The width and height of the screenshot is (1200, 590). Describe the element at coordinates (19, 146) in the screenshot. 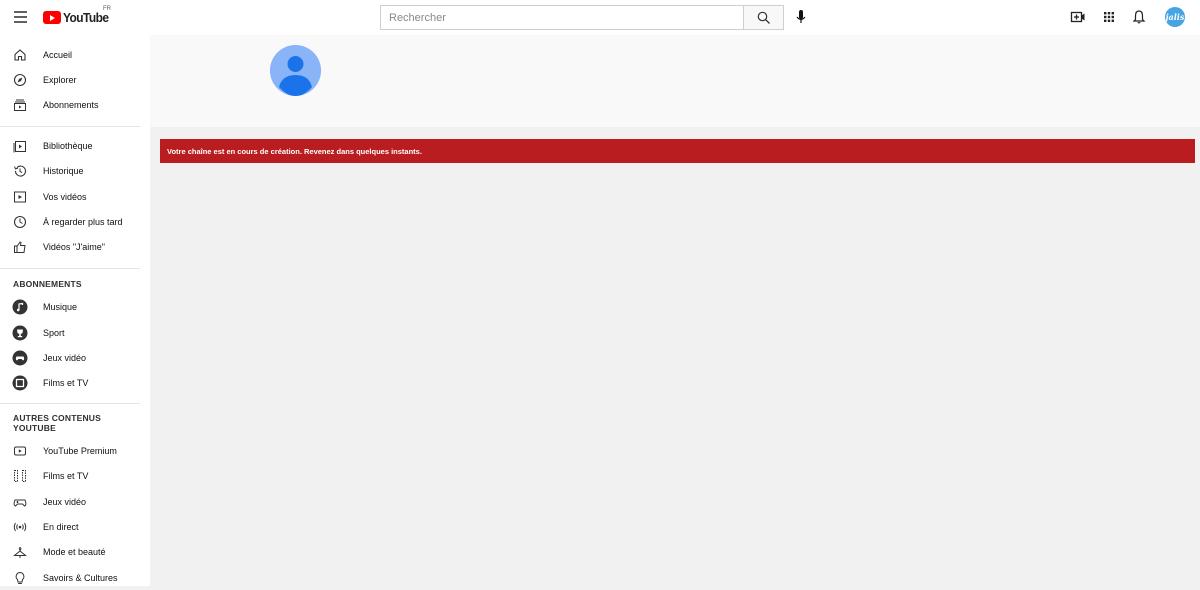

I see `library-icon` at that location.